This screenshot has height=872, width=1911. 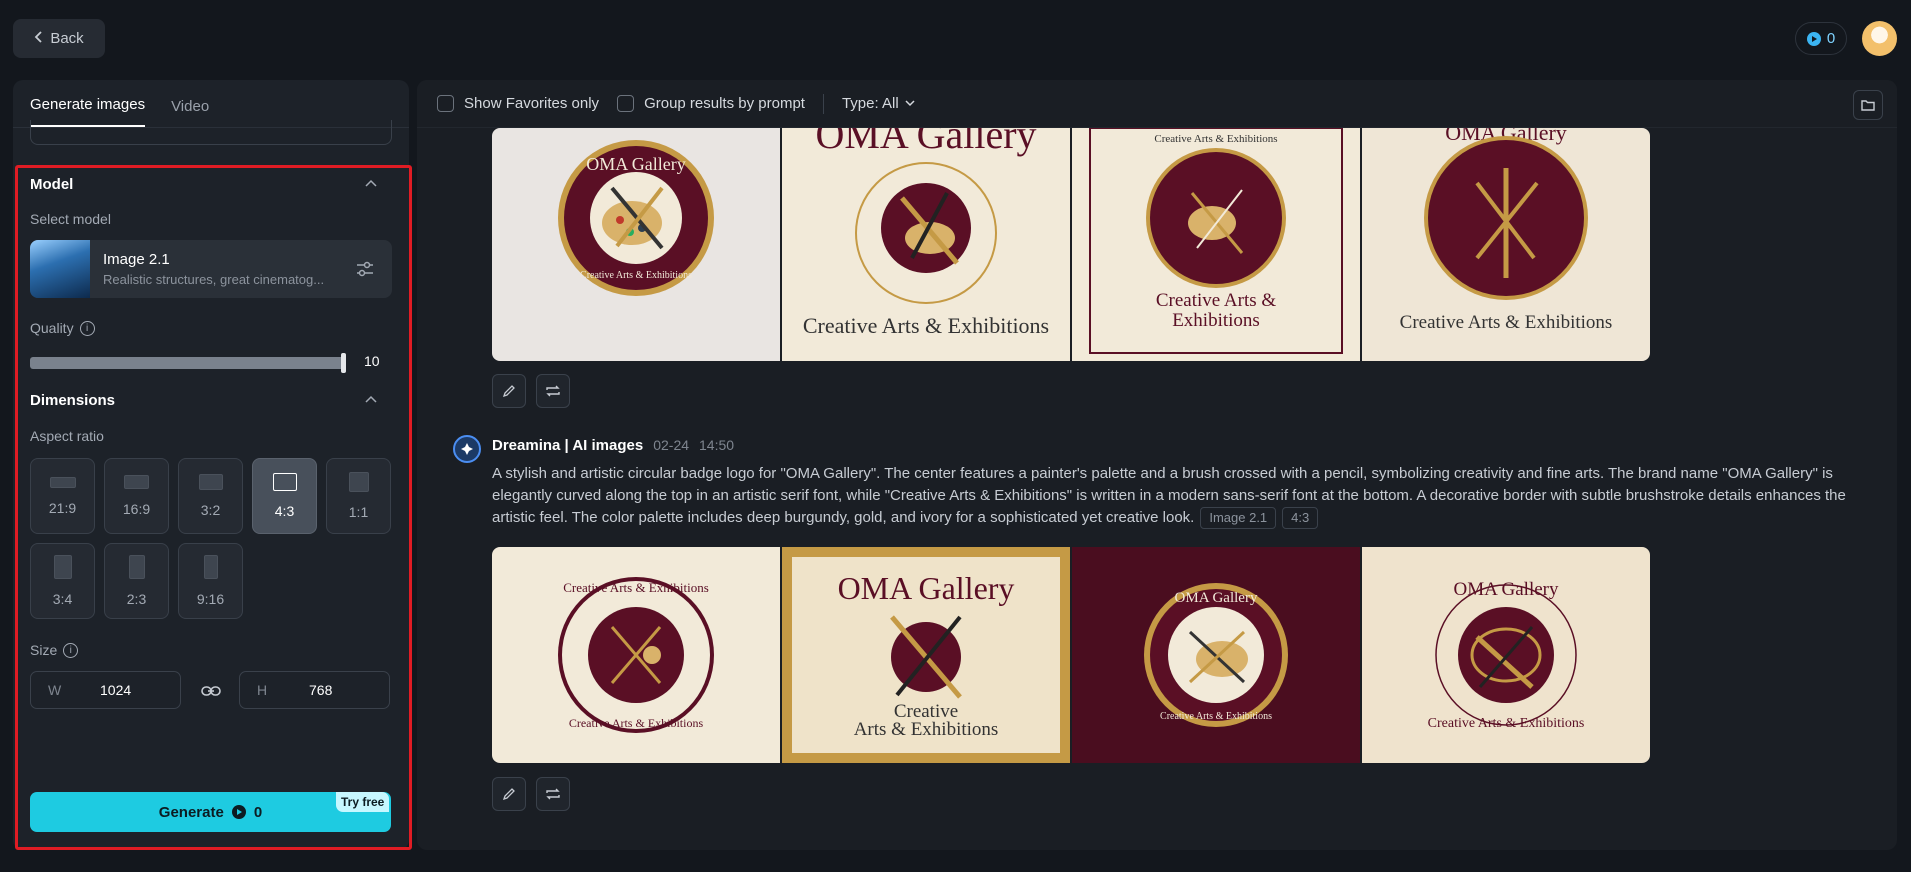 What do you see at coordinates (67, 436) in the screenshot?
I see `aspect-ratio-label: Aspect ratio` at bounding box center [67, 436].